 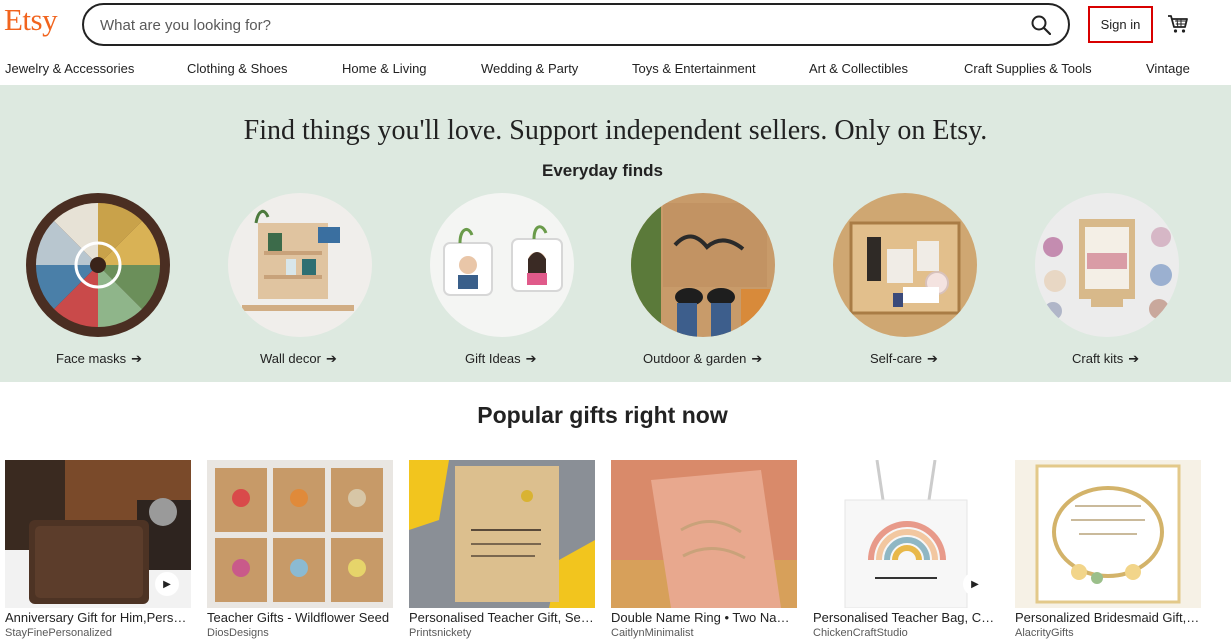 What do you see at coordinates (238, 633) in the screenshot?
I see `shop-name: DiosDesigns` at bounding box center [238, 633].